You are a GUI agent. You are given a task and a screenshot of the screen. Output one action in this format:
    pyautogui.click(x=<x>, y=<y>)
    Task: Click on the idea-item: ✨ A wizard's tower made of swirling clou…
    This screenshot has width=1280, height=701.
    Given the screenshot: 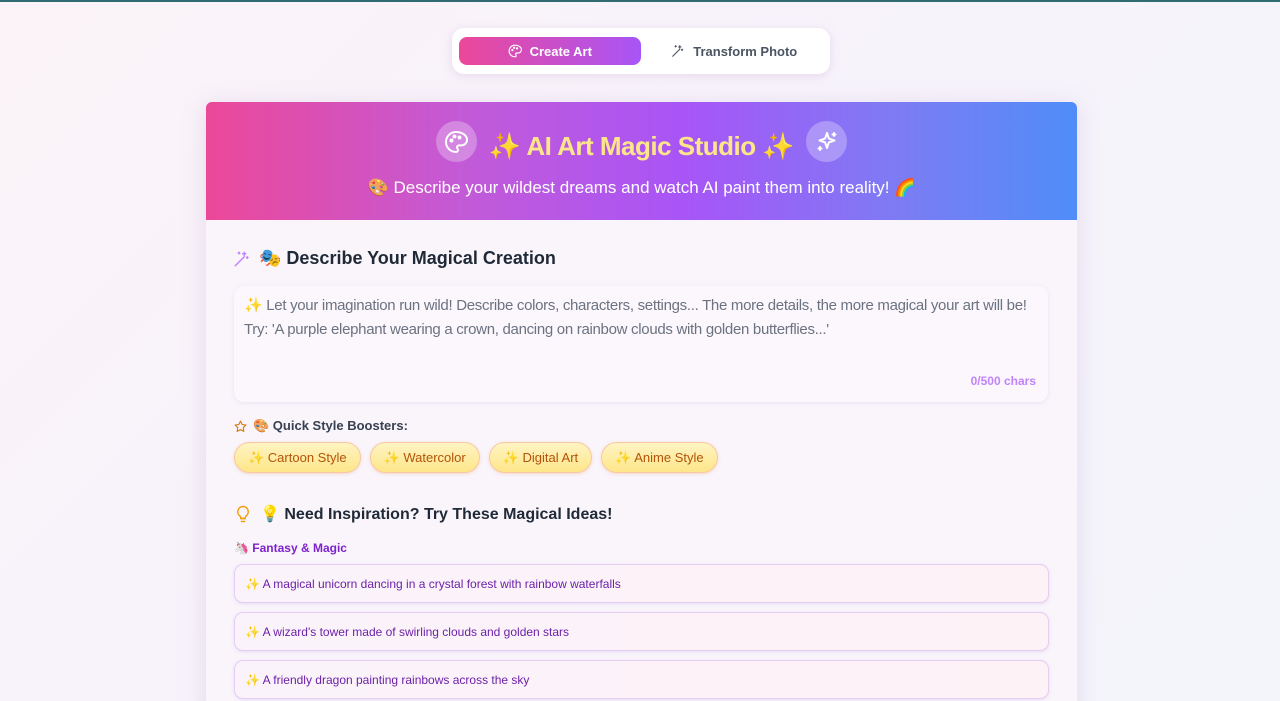 What is the action you would take?
    pyautogui.click(x=641, y=631)
    